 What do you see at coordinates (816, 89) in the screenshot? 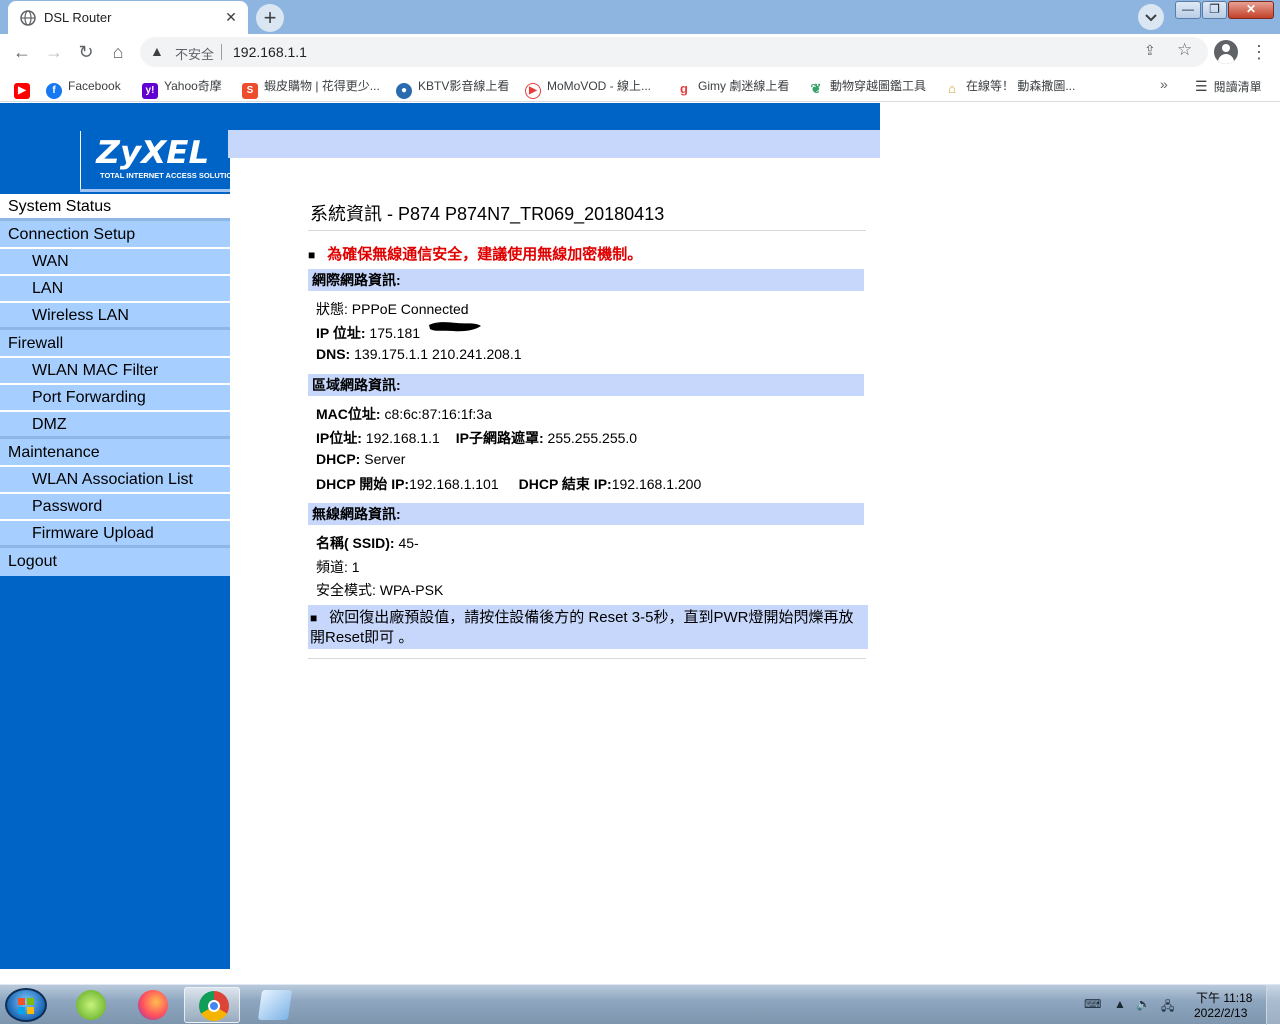
I see `leaf-icon: ❦` at bounding box center [816, 89].